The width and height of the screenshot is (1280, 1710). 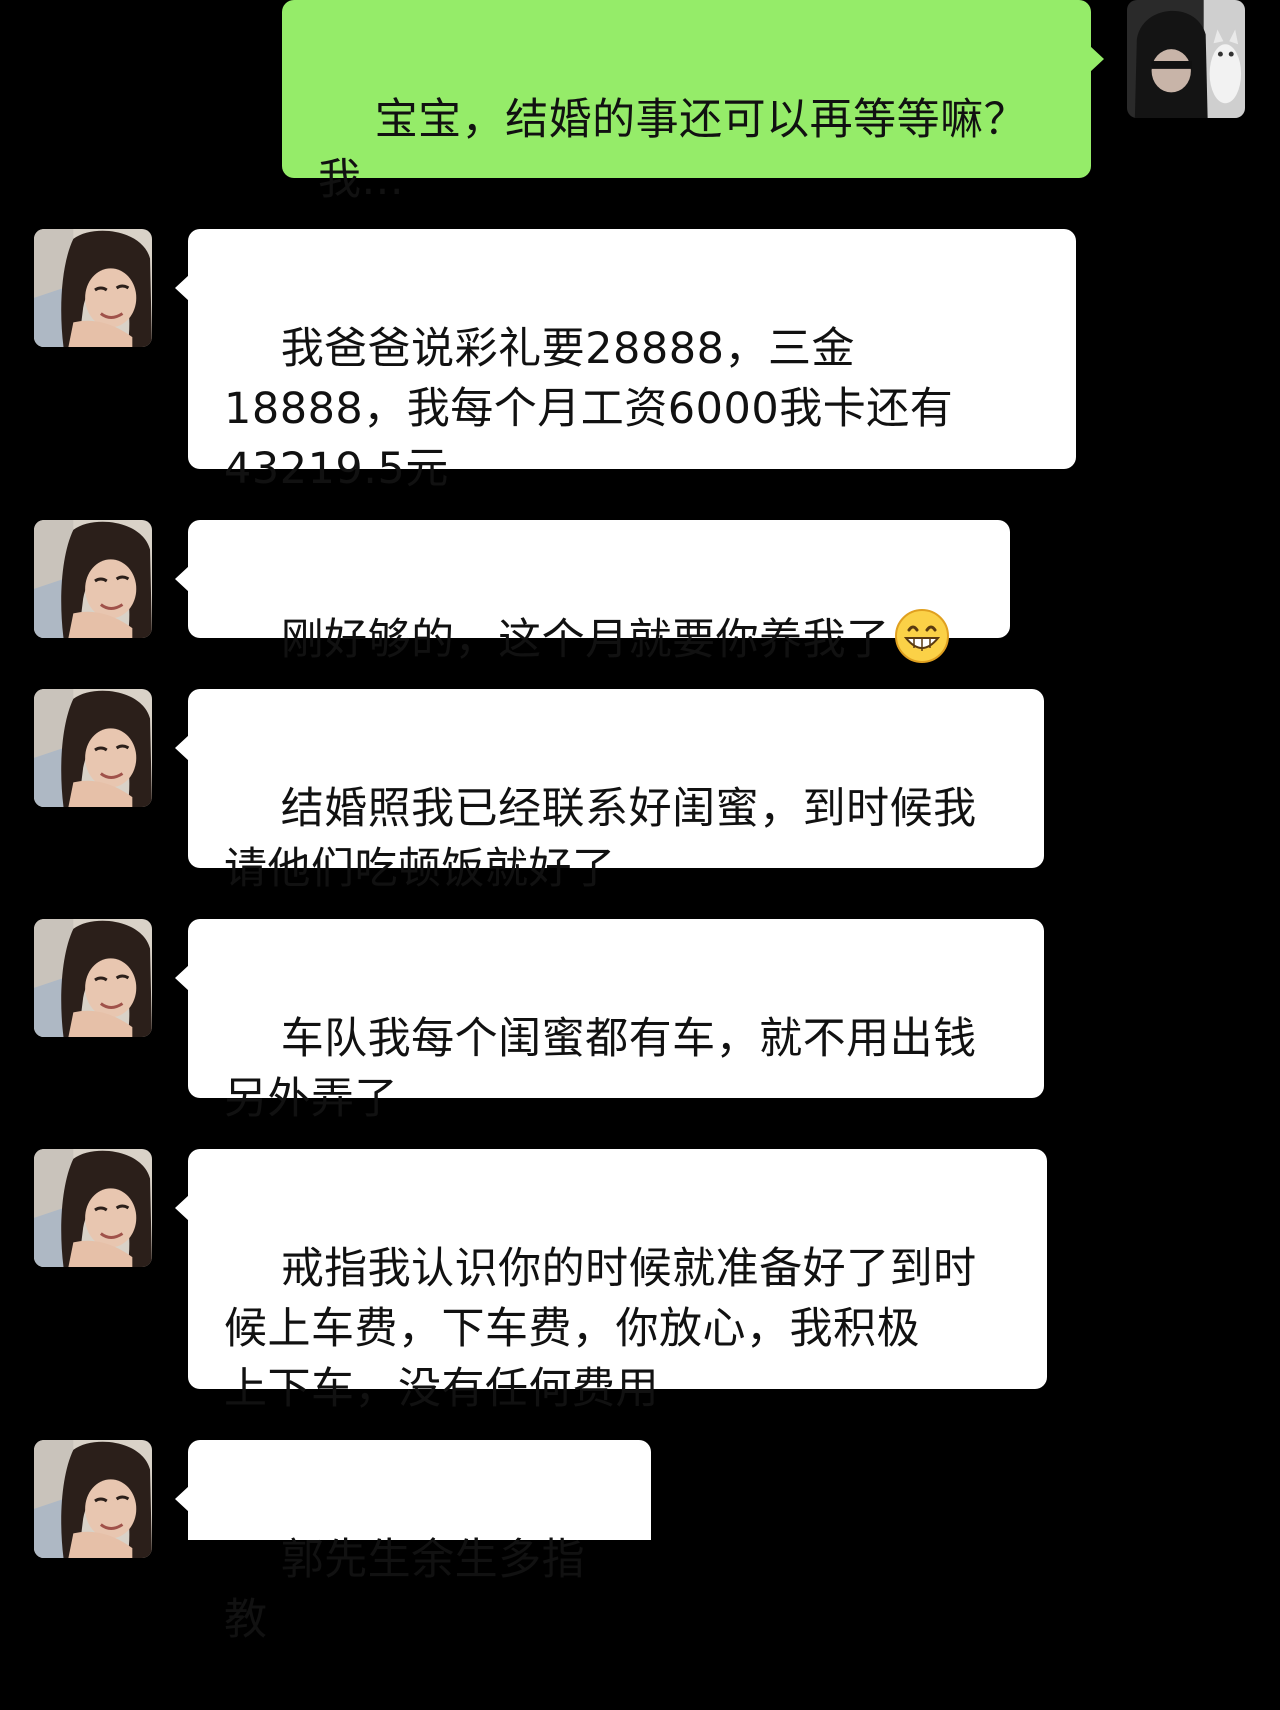 I want to click on incoming-message-bubble: 车队我每个闺蜜都有车，就不用出钱 另外弄了, so click(x=616, y=1021).